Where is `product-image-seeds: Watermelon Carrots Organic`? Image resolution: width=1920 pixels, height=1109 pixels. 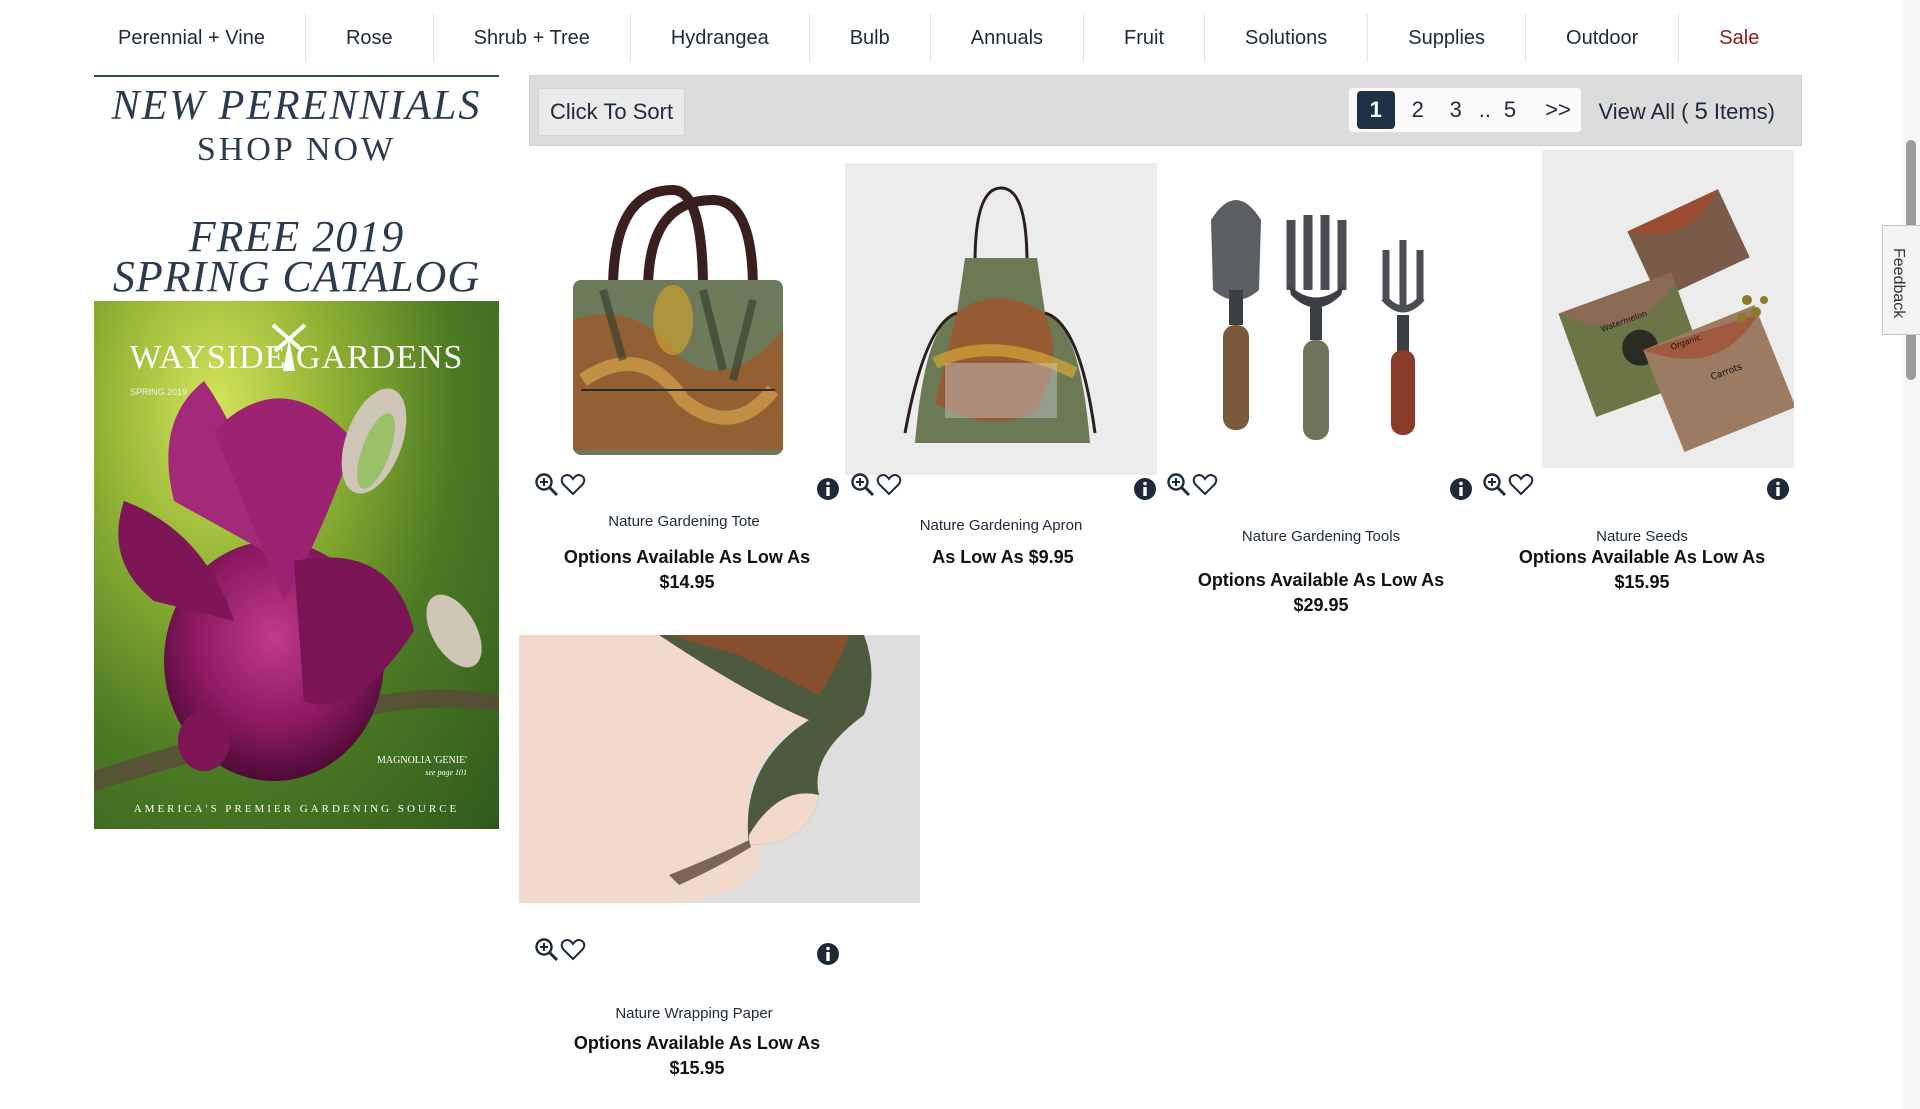 product-image-seeds: Watermelon Carrots Organic is located at coordinates (1668, 309).